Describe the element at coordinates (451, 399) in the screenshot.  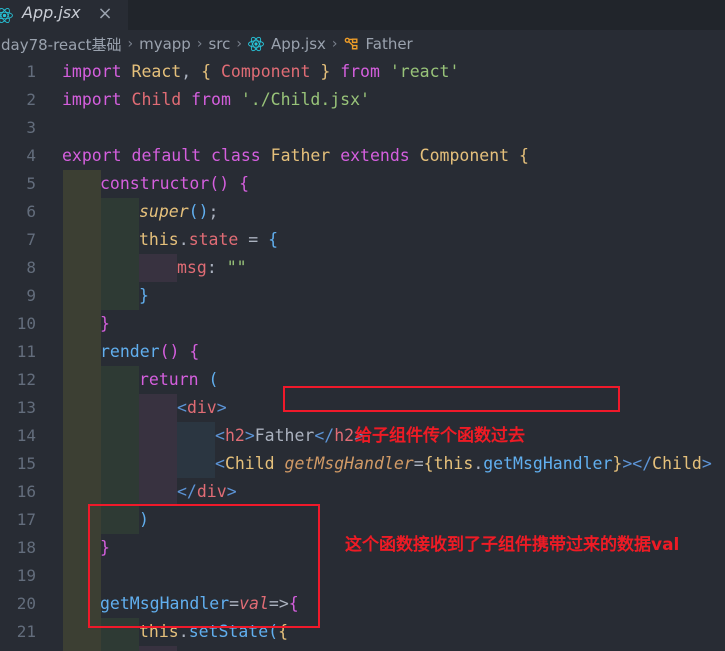
I see `highlight-box-child-prop` at that location.